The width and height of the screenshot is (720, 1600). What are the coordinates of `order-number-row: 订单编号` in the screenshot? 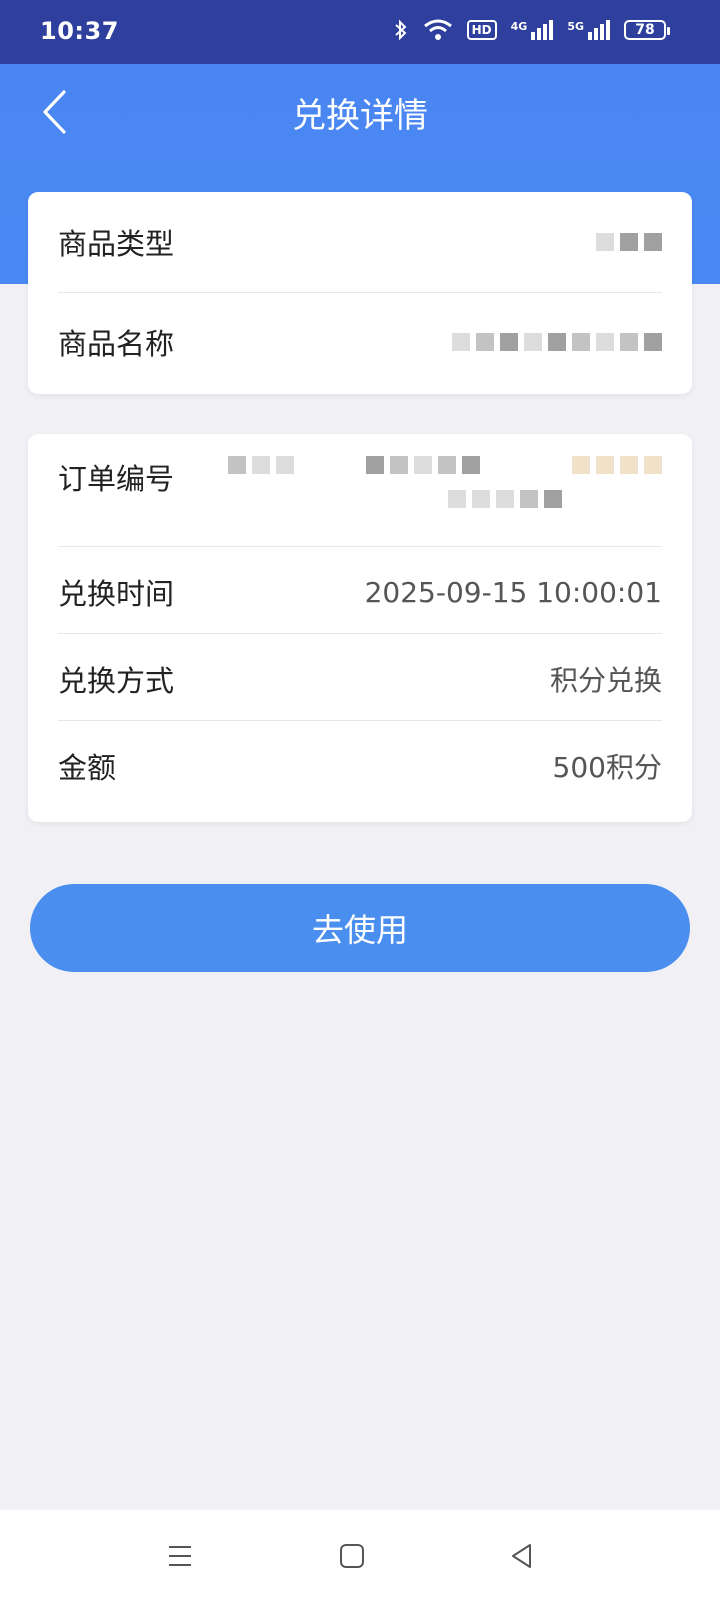 It's located at (360, 482).